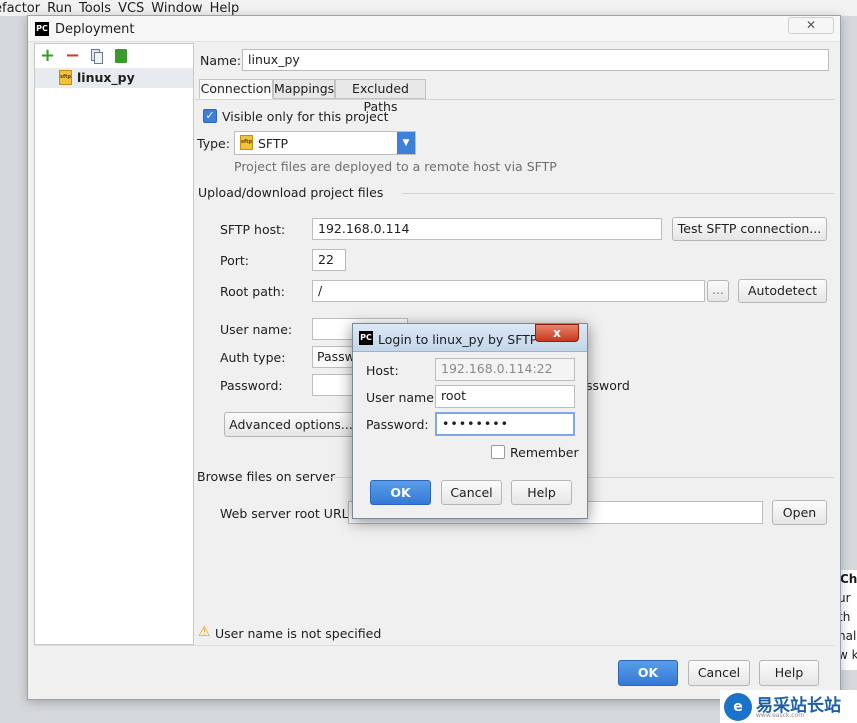 The image size is (857, 723). What do you see at coordinates (719, 673) in the screenshot?
I see `cancel-button: Cancel` at bounding box center [719, 673].